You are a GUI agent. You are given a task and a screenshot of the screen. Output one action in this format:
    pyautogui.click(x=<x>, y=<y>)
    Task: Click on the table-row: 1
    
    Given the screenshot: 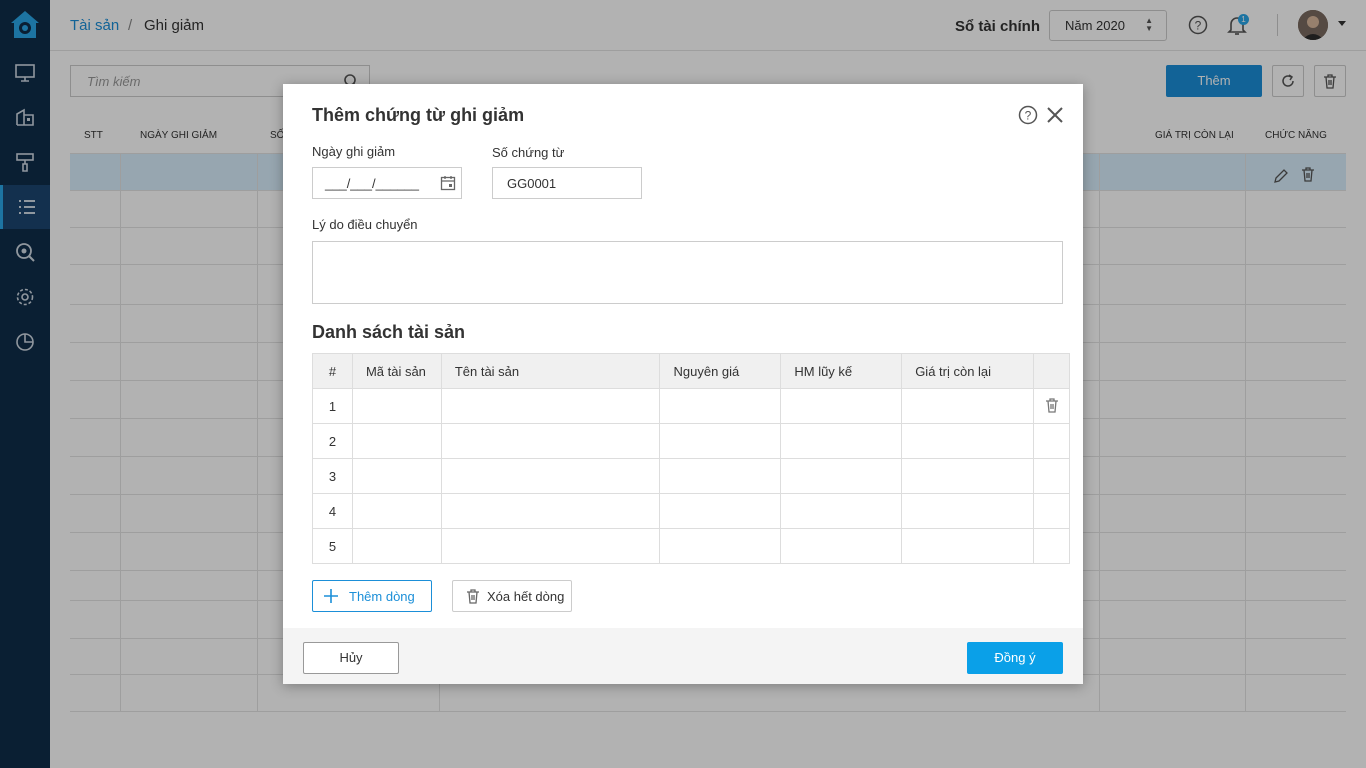 What is the action you would take?
    pyautogui.click(x=691, y=406)
    